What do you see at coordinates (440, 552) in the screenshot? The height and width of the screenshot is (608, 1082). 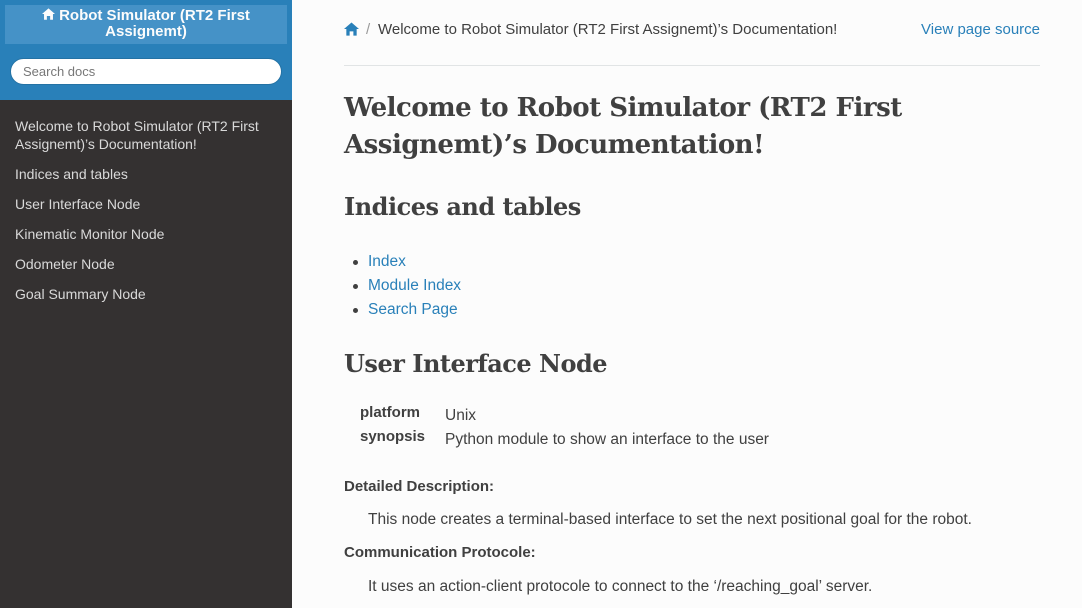 I see `communication-protocol-label: Communication Protocole:` at bounding box center [440, 552].